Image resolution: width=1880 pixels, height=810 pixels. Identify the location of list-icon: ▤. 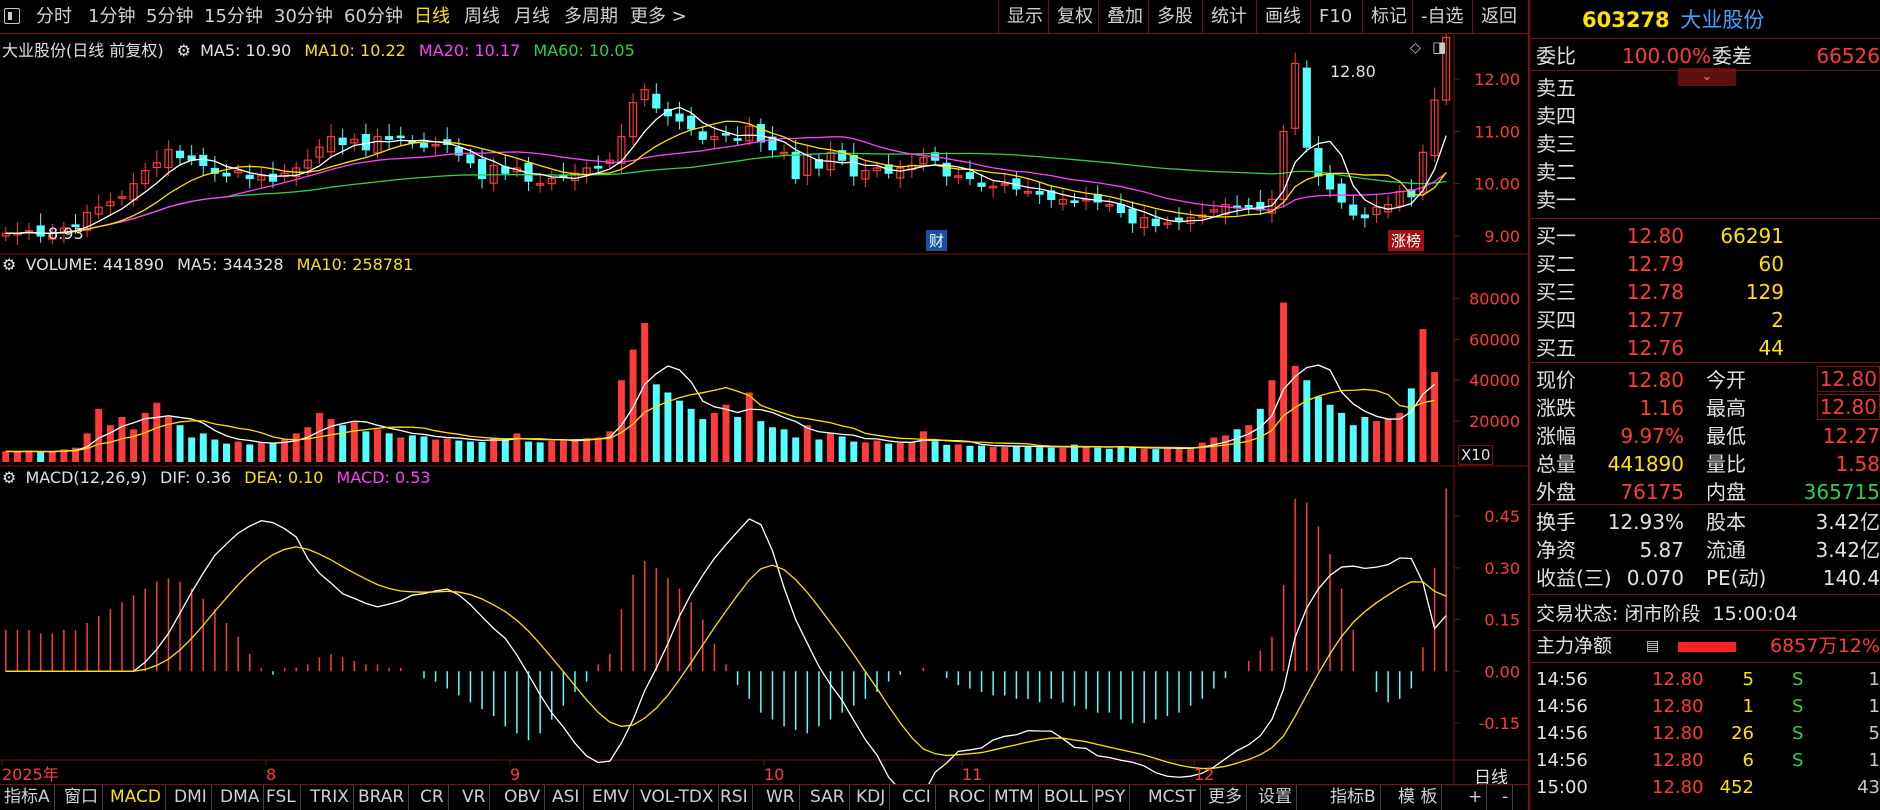
(1652, 646).